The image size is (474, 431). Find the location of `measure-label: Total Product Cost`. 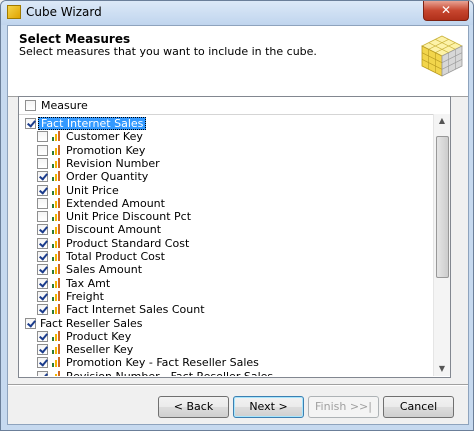

measure-label: Total Product Cost is located at coordinates (115, 256).